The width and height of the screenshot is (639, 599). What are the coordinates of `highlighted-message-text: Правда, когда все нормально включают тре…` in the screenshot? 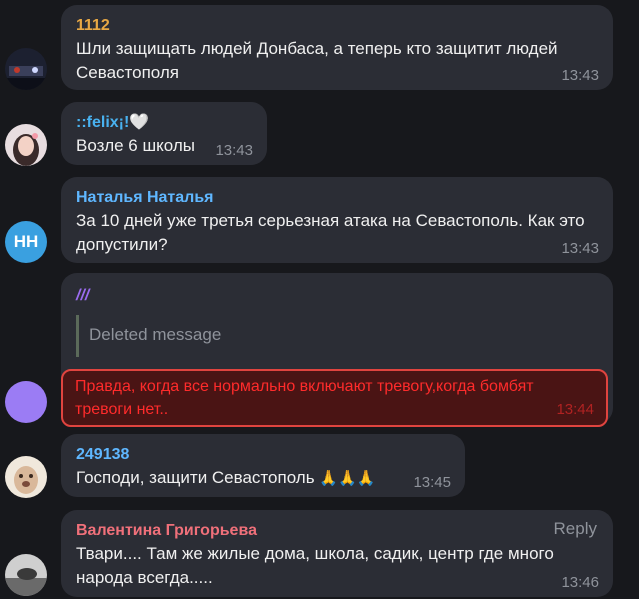 It's located at (334, 398).